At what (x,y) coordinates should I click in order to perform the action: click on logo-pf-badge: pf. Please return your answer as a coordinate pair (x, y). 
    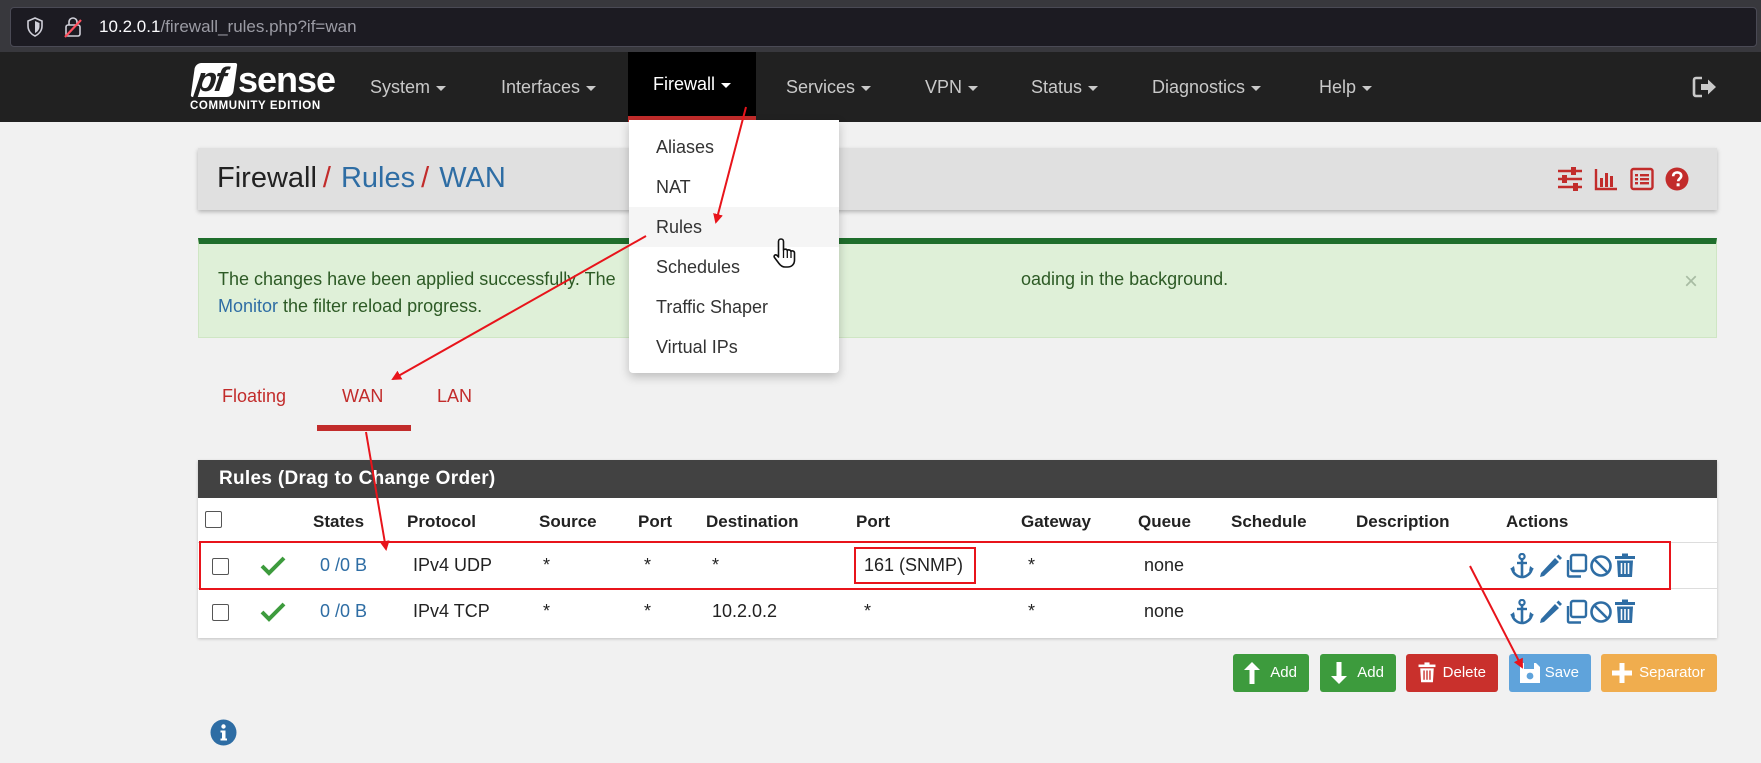
    Looking at the image, I should click on (214, 80).